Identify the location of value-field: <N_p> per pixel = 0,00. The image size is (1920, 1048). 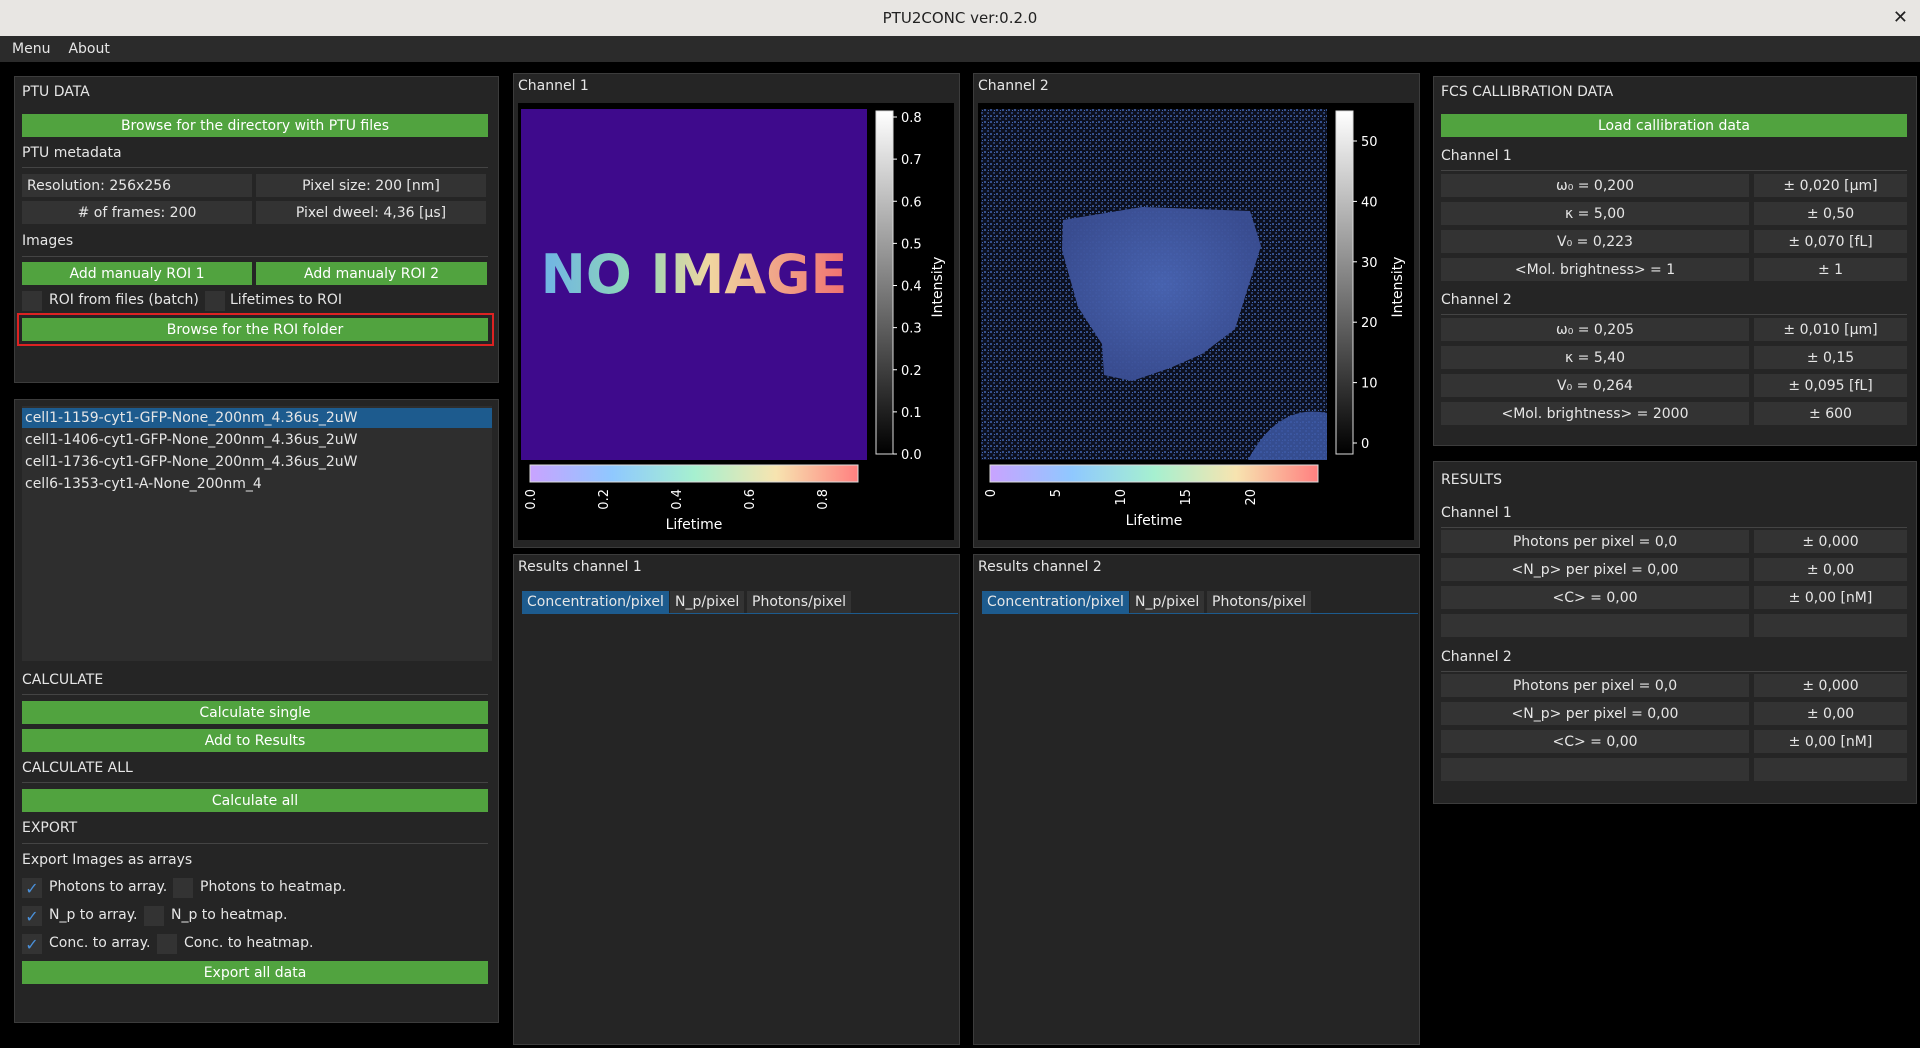
(1595, 713).